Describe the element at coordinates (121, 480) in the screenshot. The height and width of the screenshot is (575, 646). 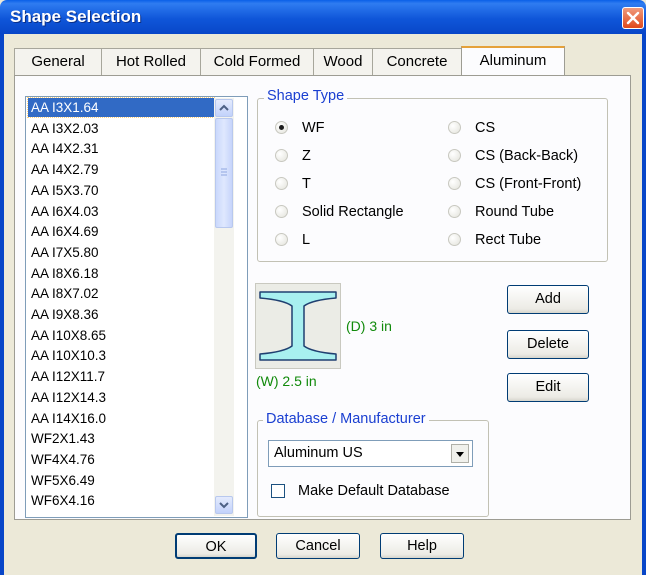
I see `list-item: WF5X6.49` at that location.